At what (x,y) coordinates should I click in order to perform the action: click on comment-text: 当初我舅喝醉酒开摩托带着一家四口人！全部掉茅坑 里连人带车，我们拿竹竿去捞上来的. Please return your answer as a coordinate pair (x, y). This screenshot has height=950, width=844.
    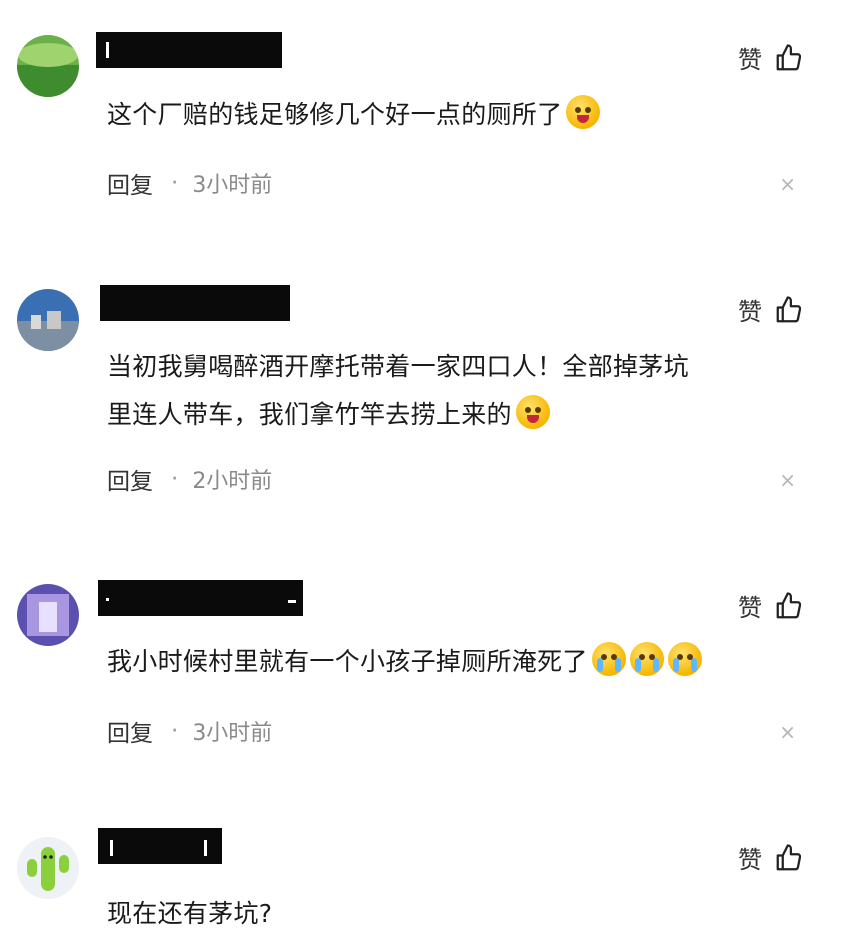
    Looking at the image, I should click on (398, 390).